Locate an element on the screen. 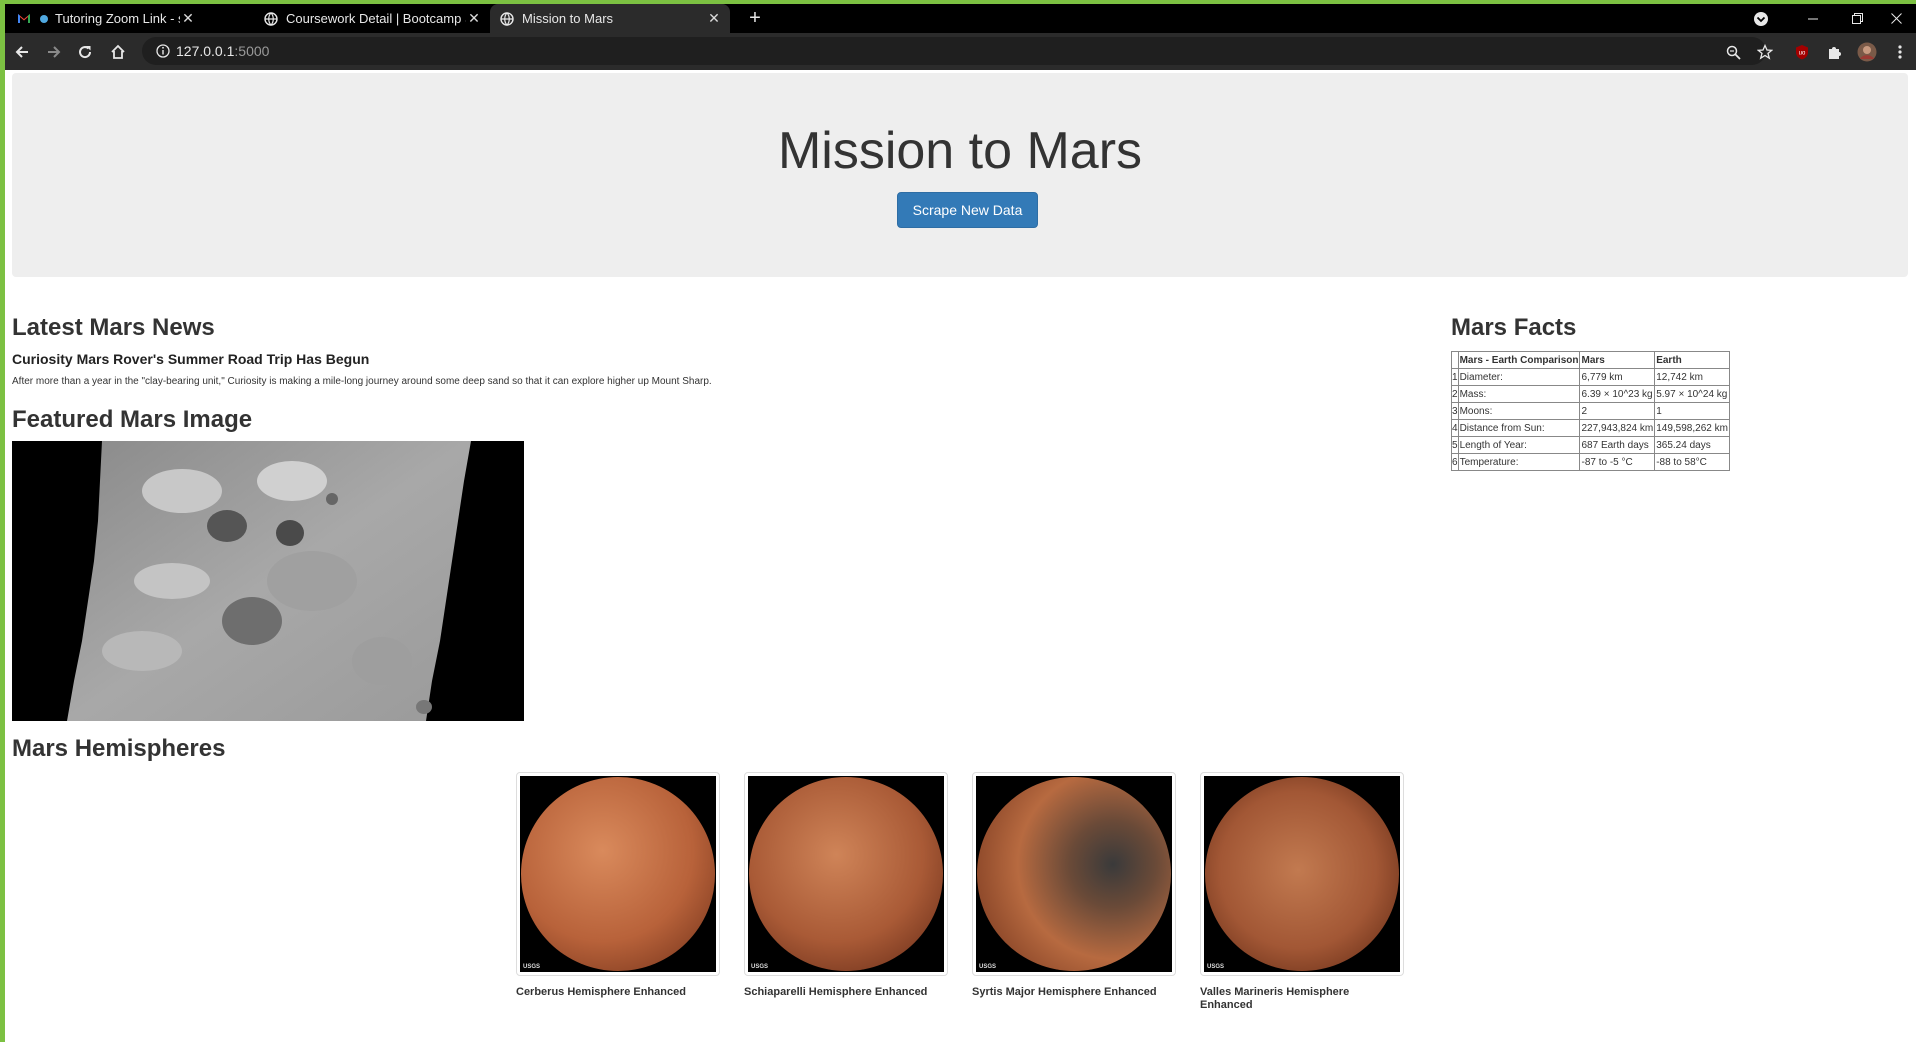 The height and width of the screenshot is (1042, 1916). zoom-icon is located at coordinates (1733, 52).